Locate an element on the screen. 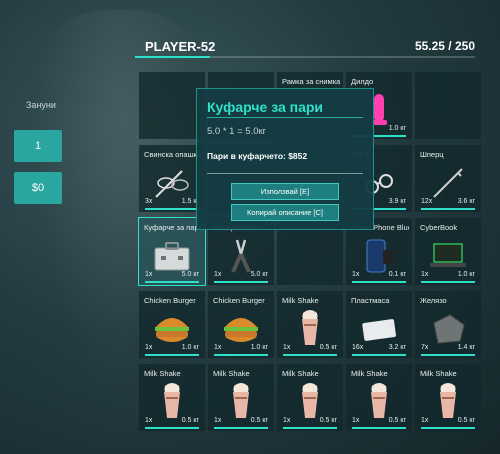 The image size is (500, 454). slot-item-count: 16x is located at coordinates (358, 347).